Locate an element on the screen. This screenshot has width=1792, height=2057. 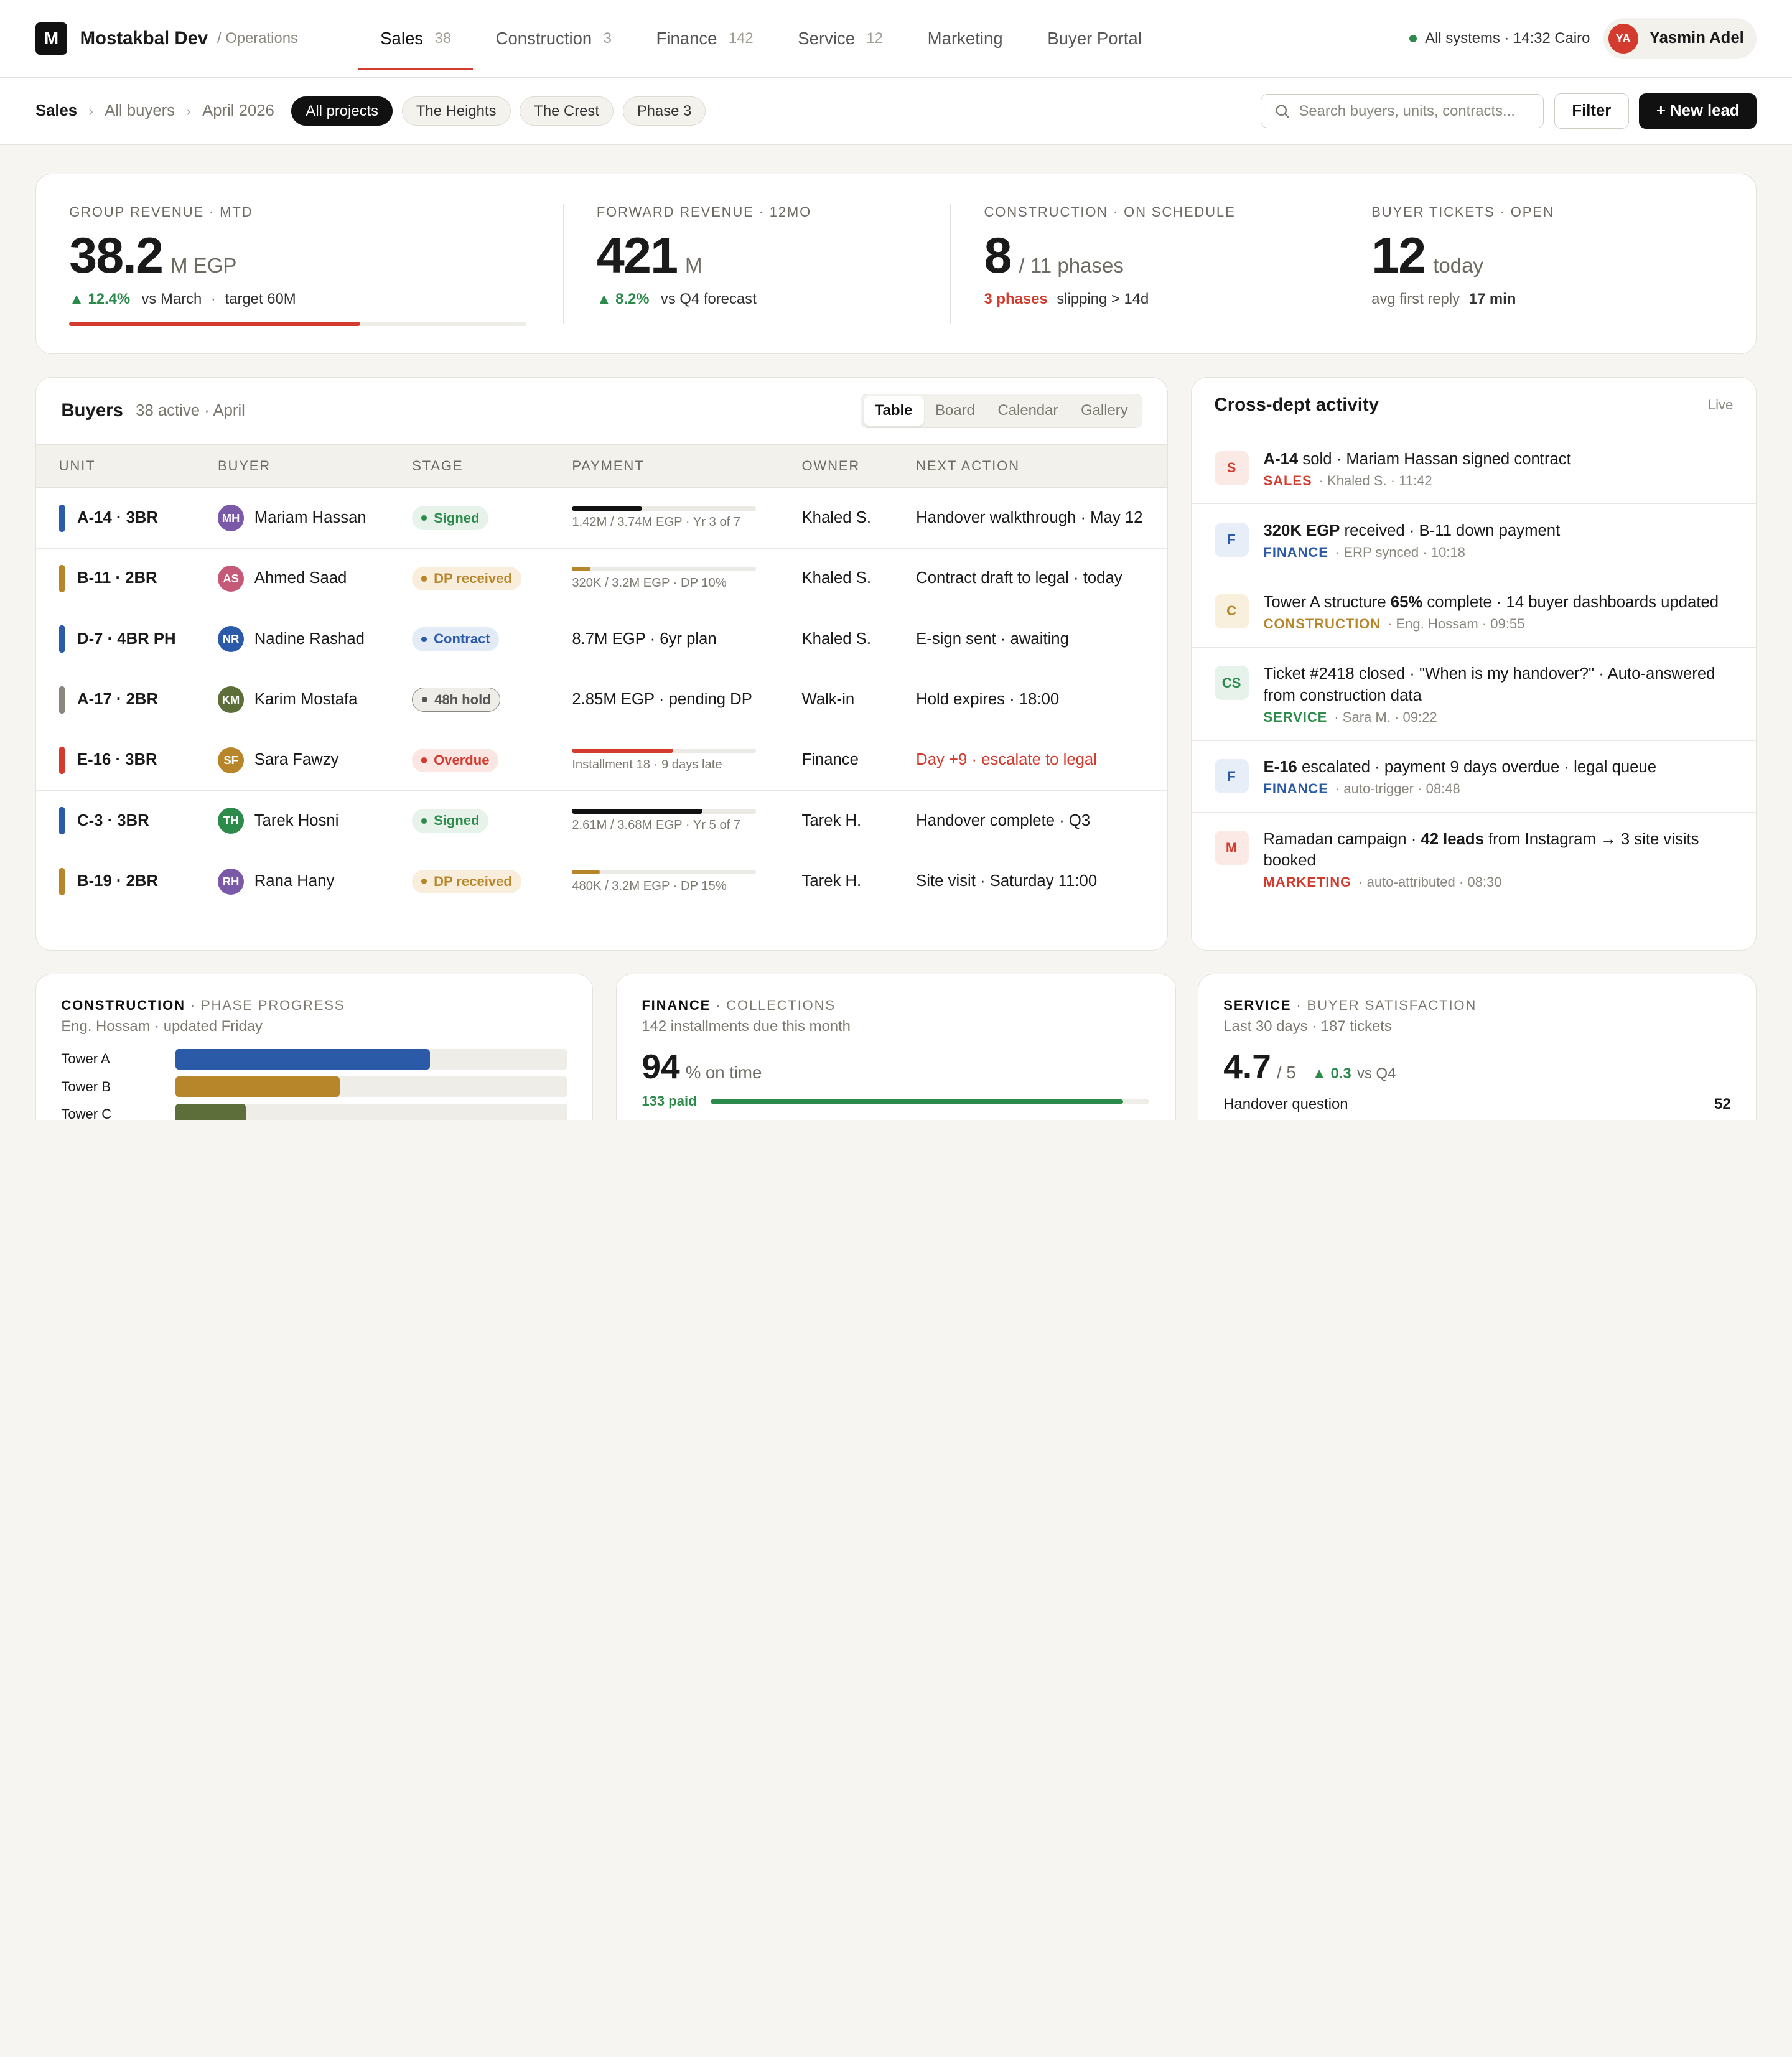
buyer-cell: AS Ahmed Saad is located at coordinates (315, 578).